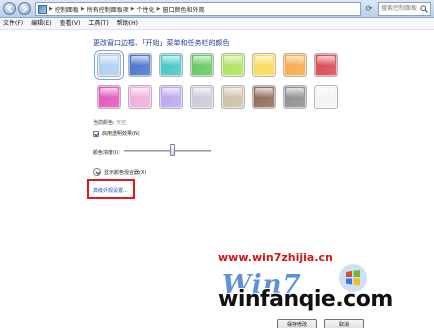  I want to click on color-swatch-sun, so click(264, 65).